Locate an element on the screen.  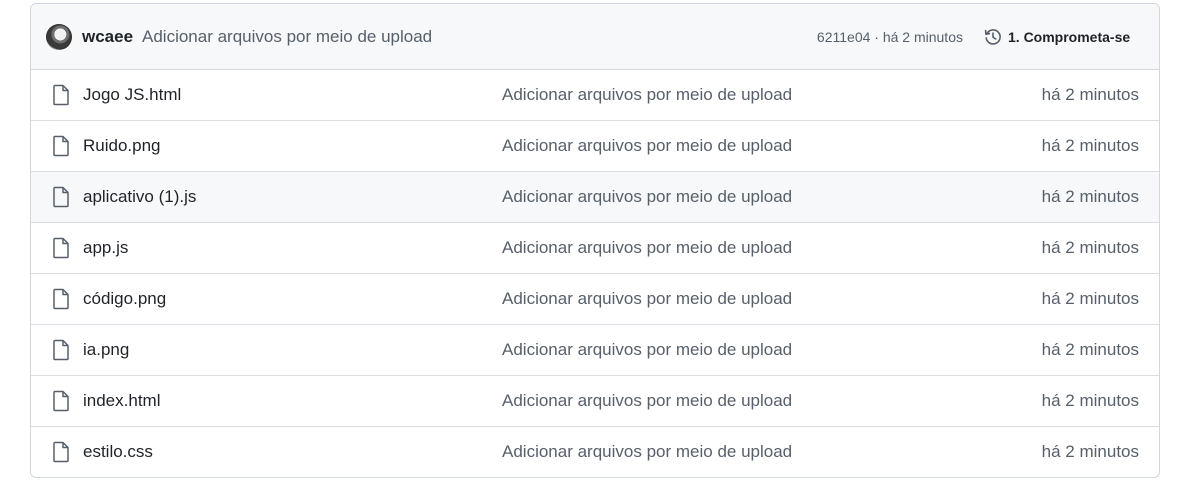
file-name-link: ia.png is located at coordinates (106, 350).